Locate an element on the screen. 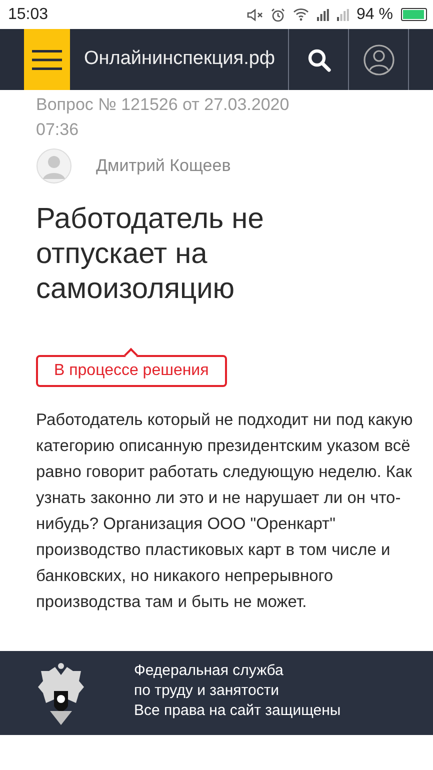  footer-text: по труду и занятости is located at coordinates (207, 691).